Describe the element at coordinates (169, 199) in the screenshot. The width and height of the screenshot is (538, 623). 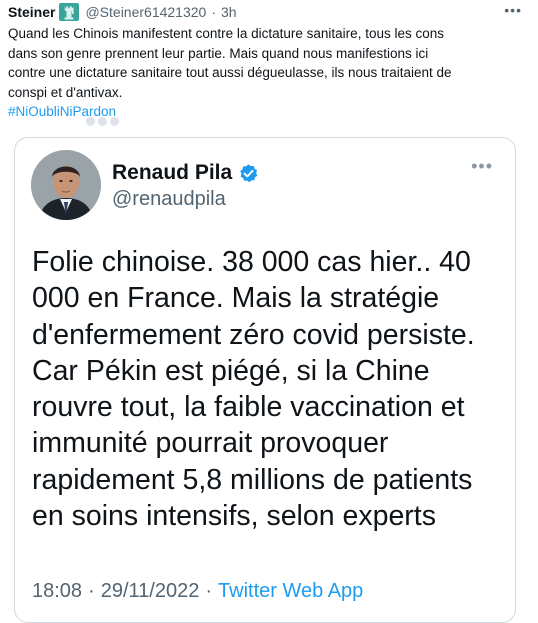
I see `quoted-author-handle: @renaudpila` at that location.